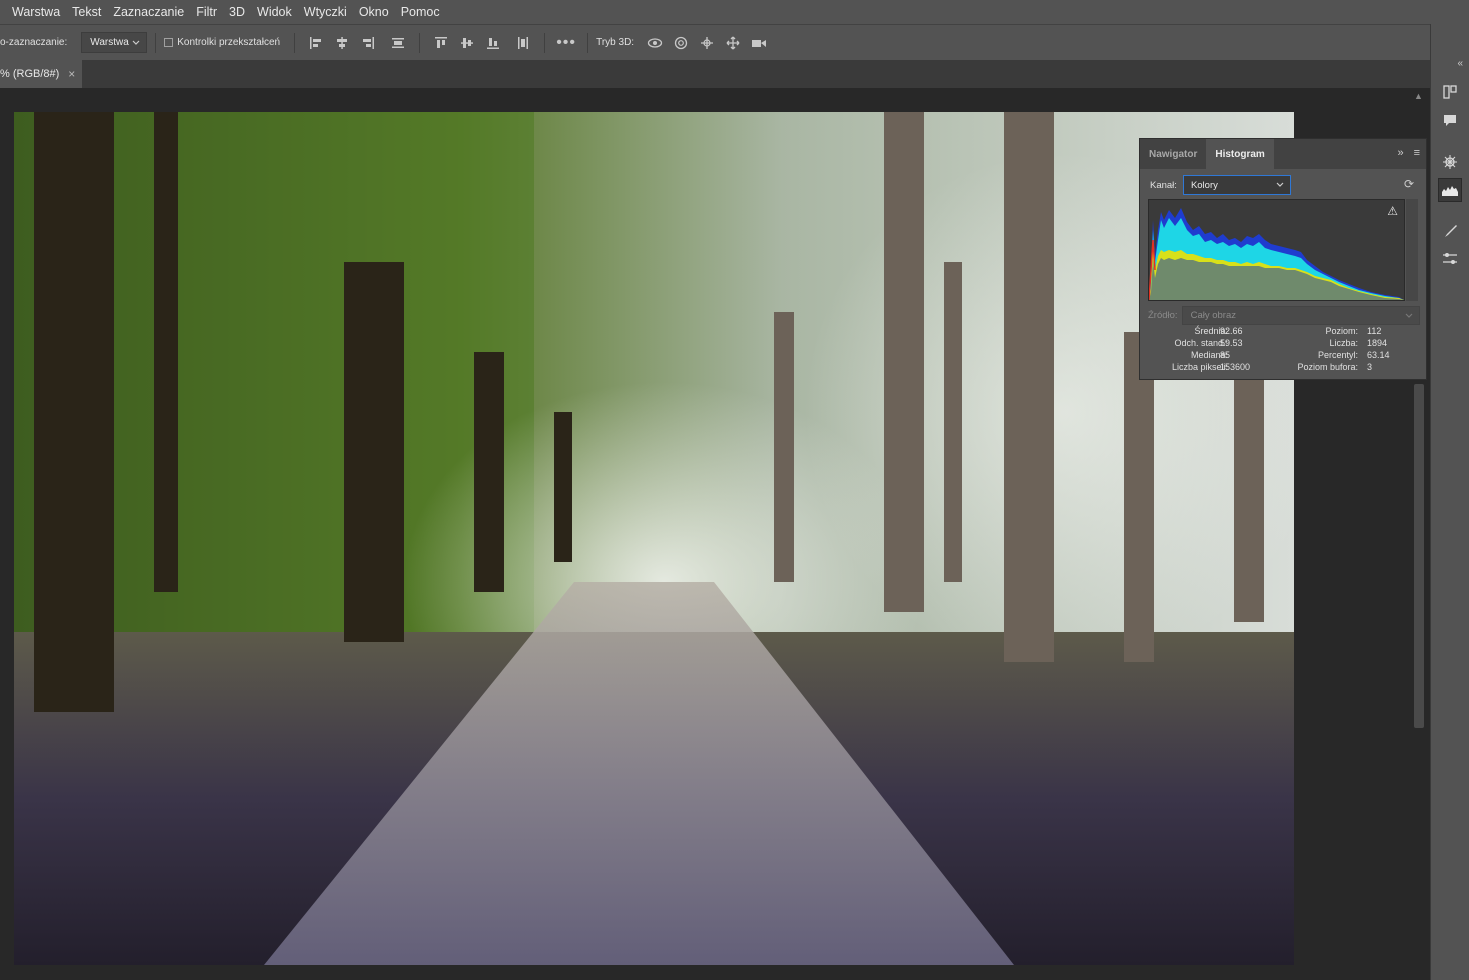 This screenshot has width=1469, height=980. I want to click on close-icon: ×, so click(71, 74).